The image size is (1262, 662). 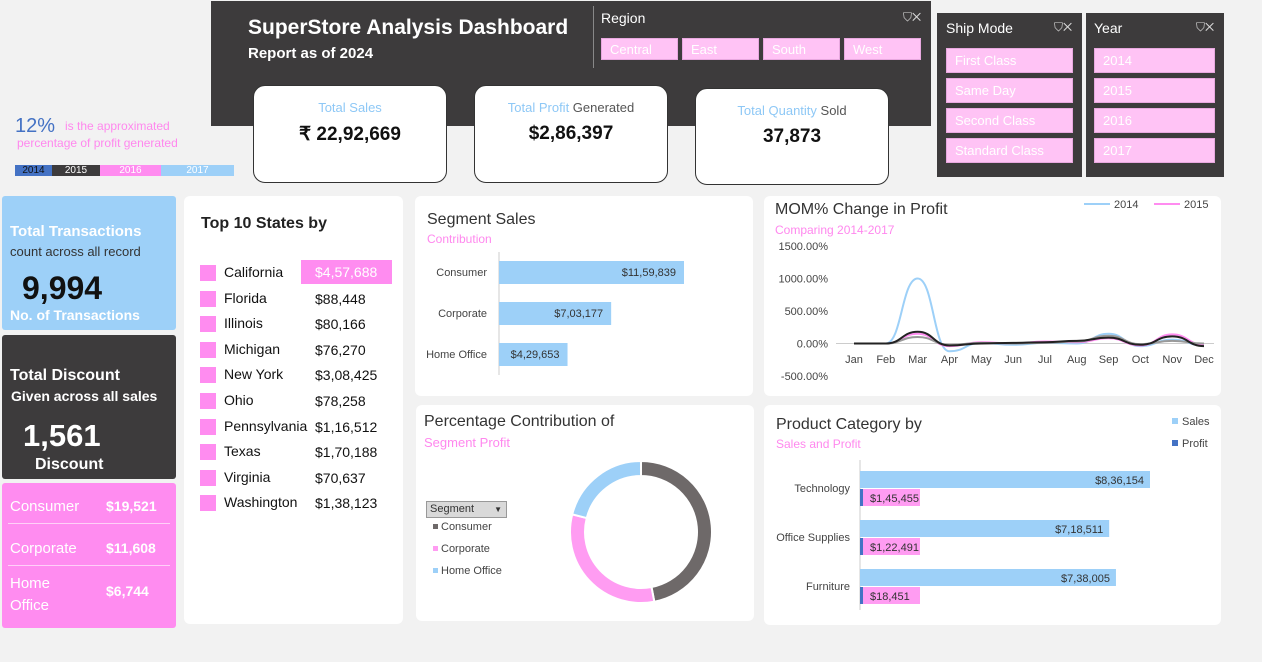 What do you see at coordinates (76, 231) in the screenshot?
I see `transactions-title: Total Transactions` at bounding box center [76, 231].